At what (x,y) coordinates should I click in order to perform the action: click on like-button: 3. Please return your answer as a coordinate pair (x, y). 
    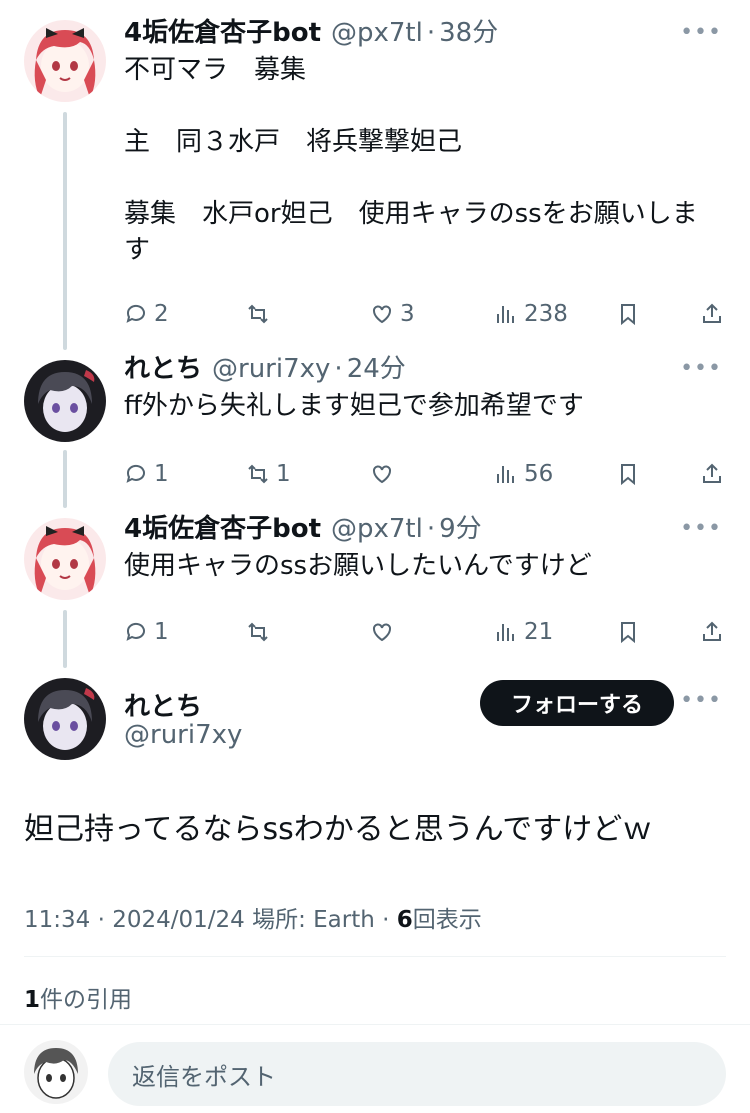
    Looking at the image, I should click on (392, 314).